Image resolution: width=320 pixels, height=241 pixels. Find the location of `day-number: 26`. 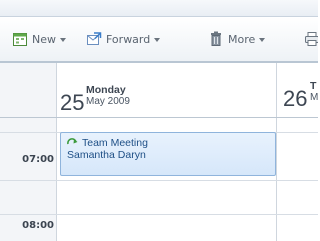

day-number: 26 is located at coordinates (295, 98).